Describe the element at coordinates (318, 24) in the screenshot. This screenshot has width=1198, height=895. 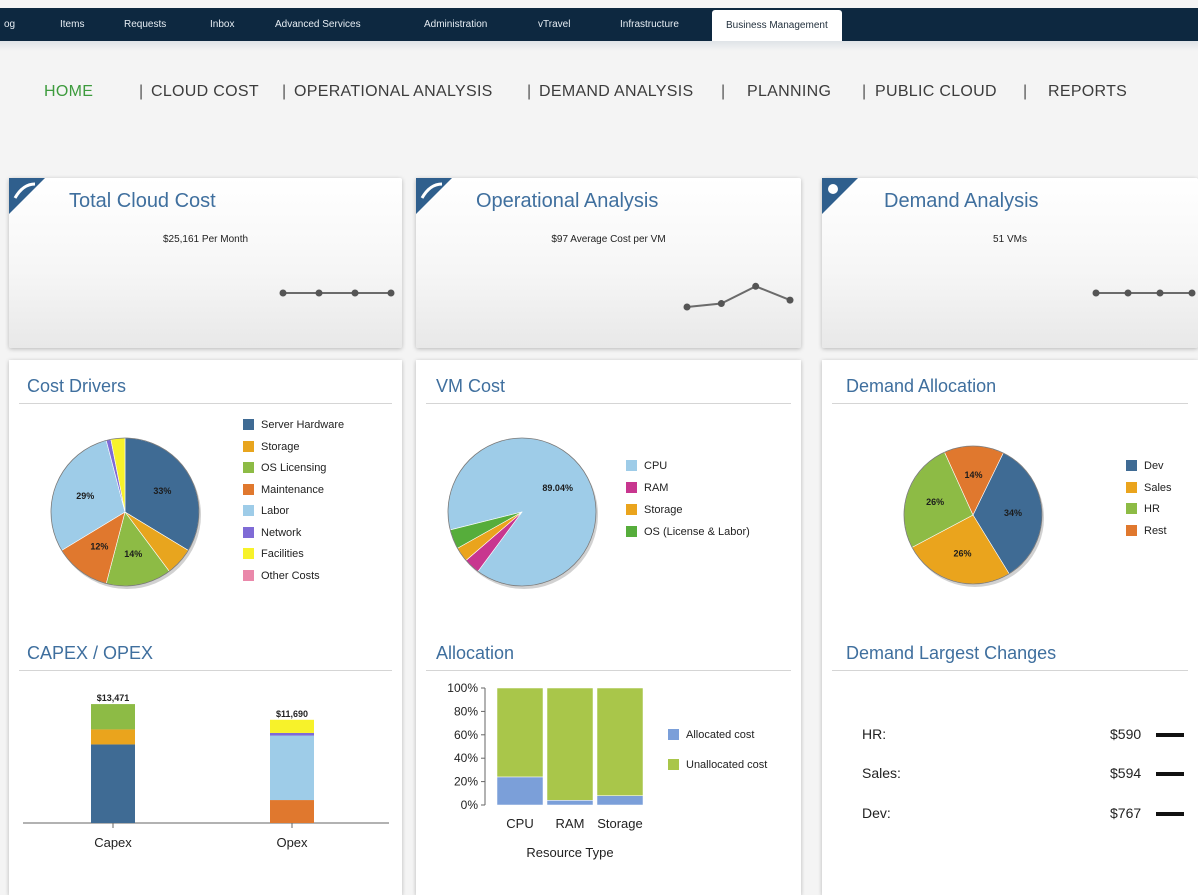
I see `tab-advanced-services: Advanced Services` at that location.